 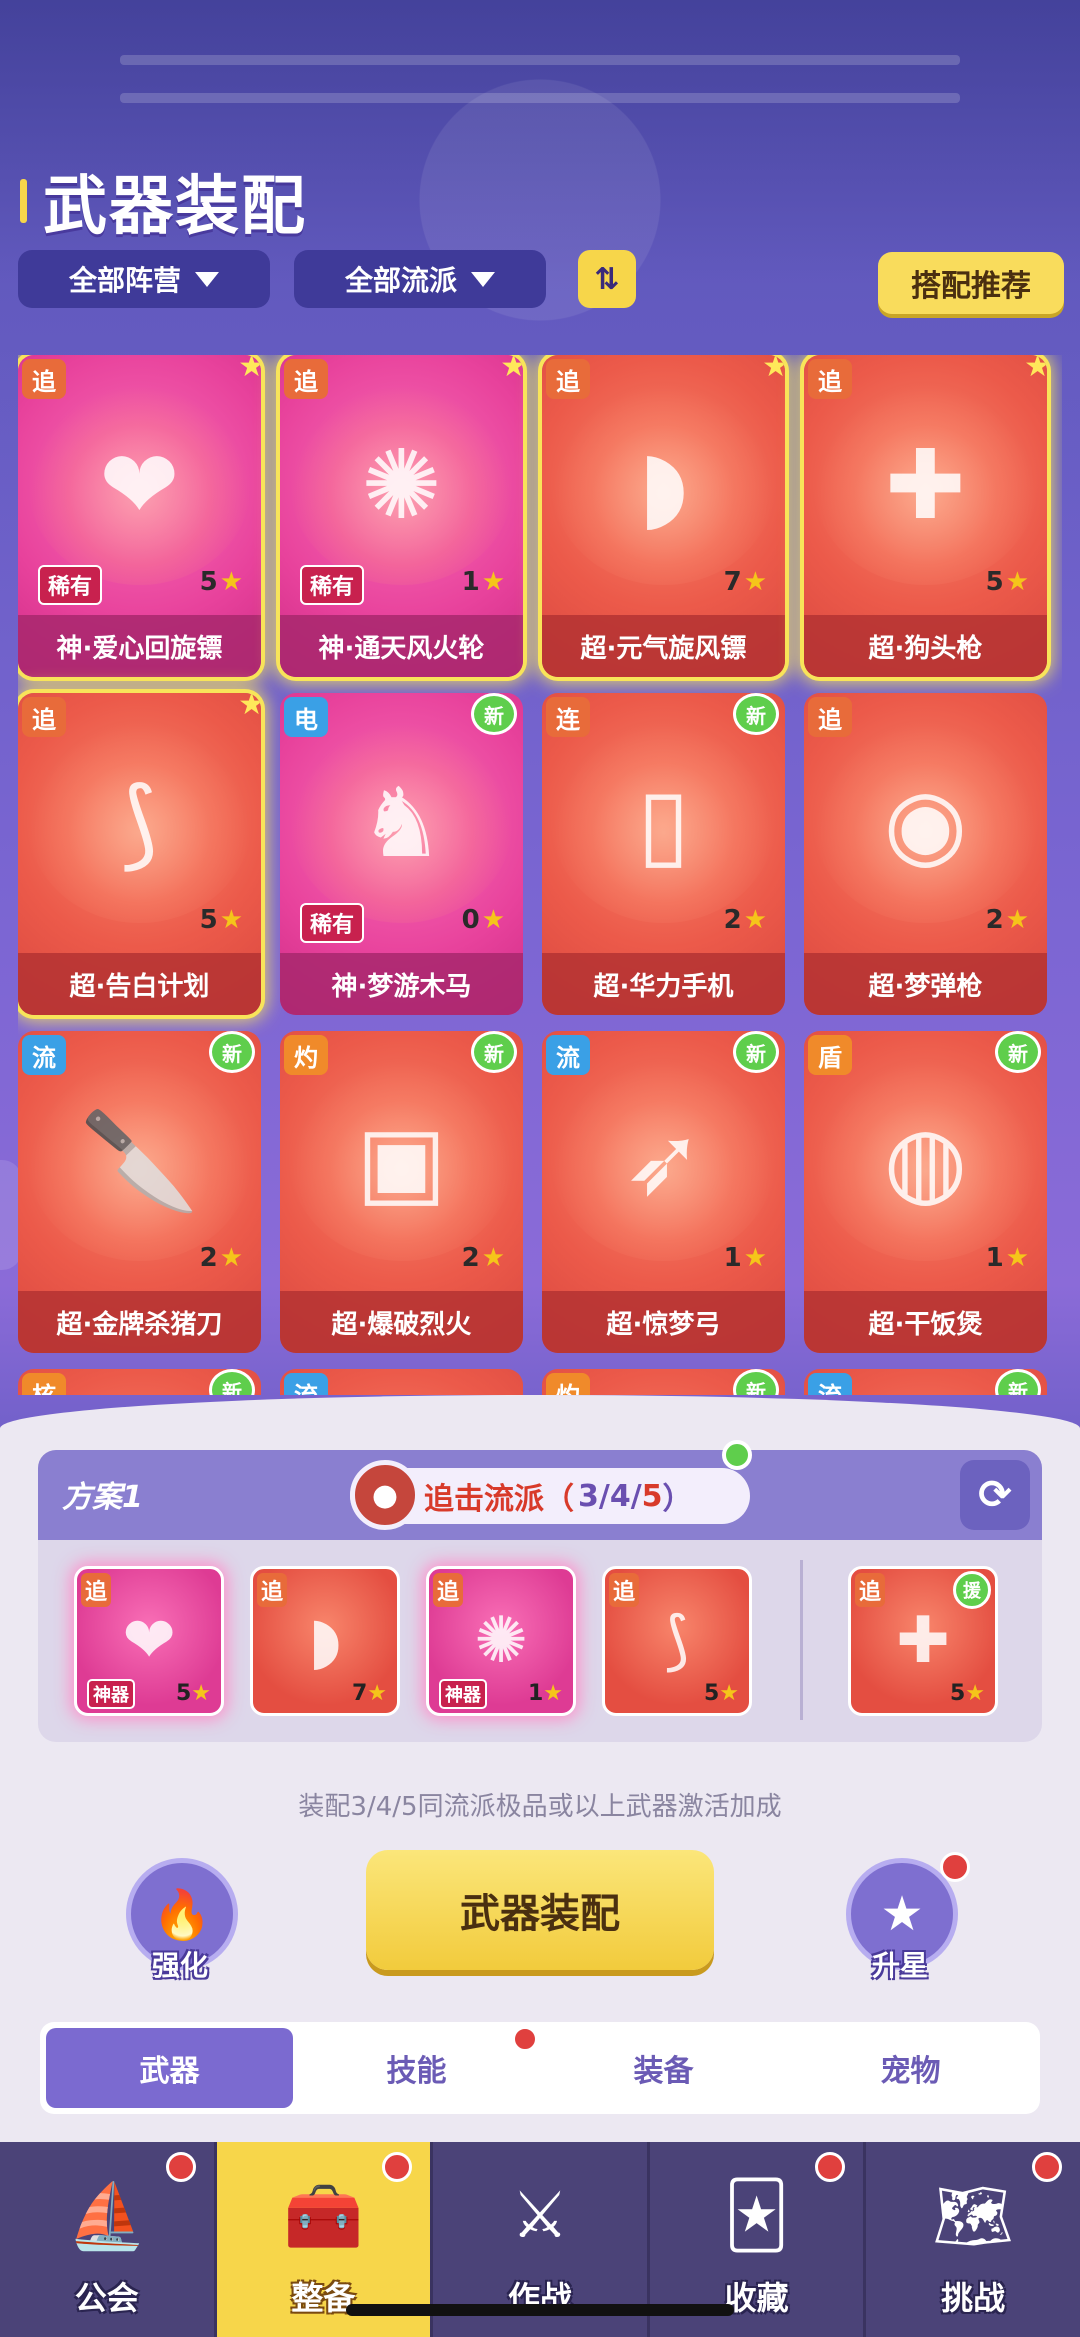 What do you see at coordinates (925, 854) in the screenshot?
I see `weapon-card: ◉ 追 2 ★ 超·梦弹枪` at bounding box center [925, 854].